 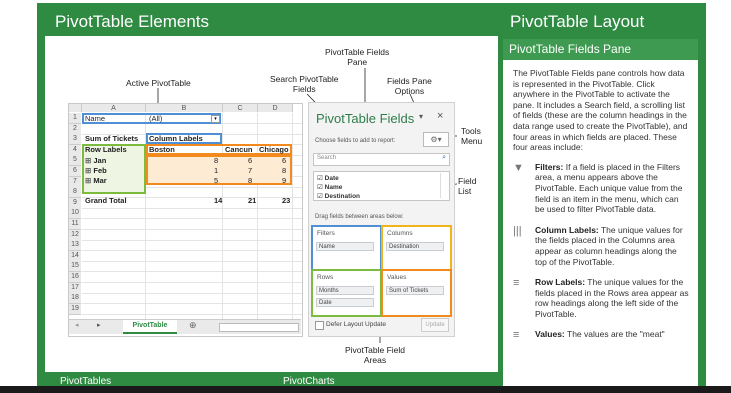 What do you see at coordinates (400, 233) in the screenshot?
I see `columns-area-label: Columns` at bounding box center [400, 233].